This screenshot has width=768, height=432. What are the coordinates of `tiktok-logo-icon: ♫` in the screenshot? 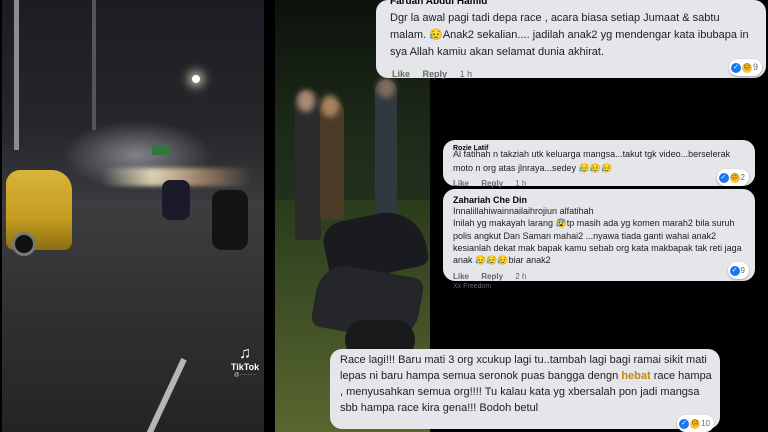 It's located at (245, 353).